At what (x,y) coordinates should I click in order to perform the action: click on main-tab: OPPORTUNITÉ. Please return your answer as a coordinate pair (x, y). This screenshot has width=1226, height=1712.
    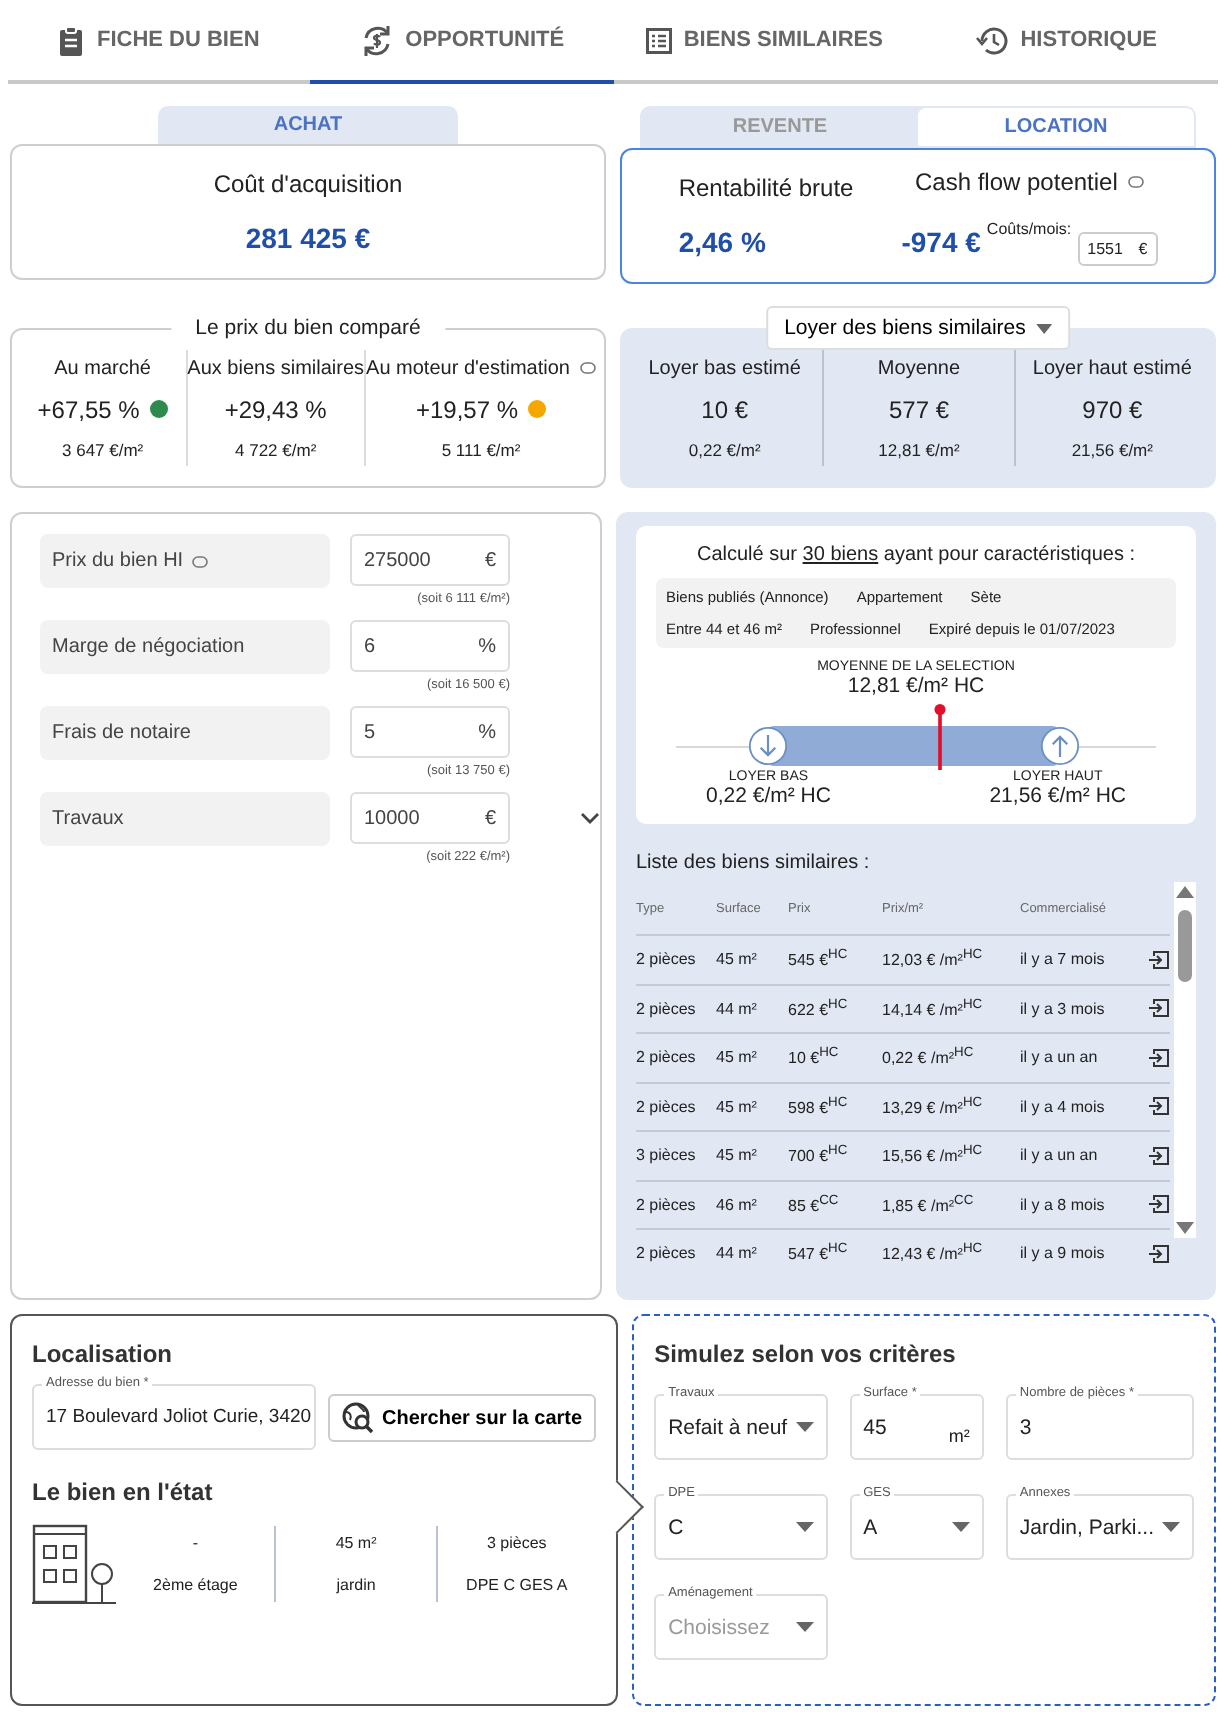
    Looking at the image, I should click on (461, 42).